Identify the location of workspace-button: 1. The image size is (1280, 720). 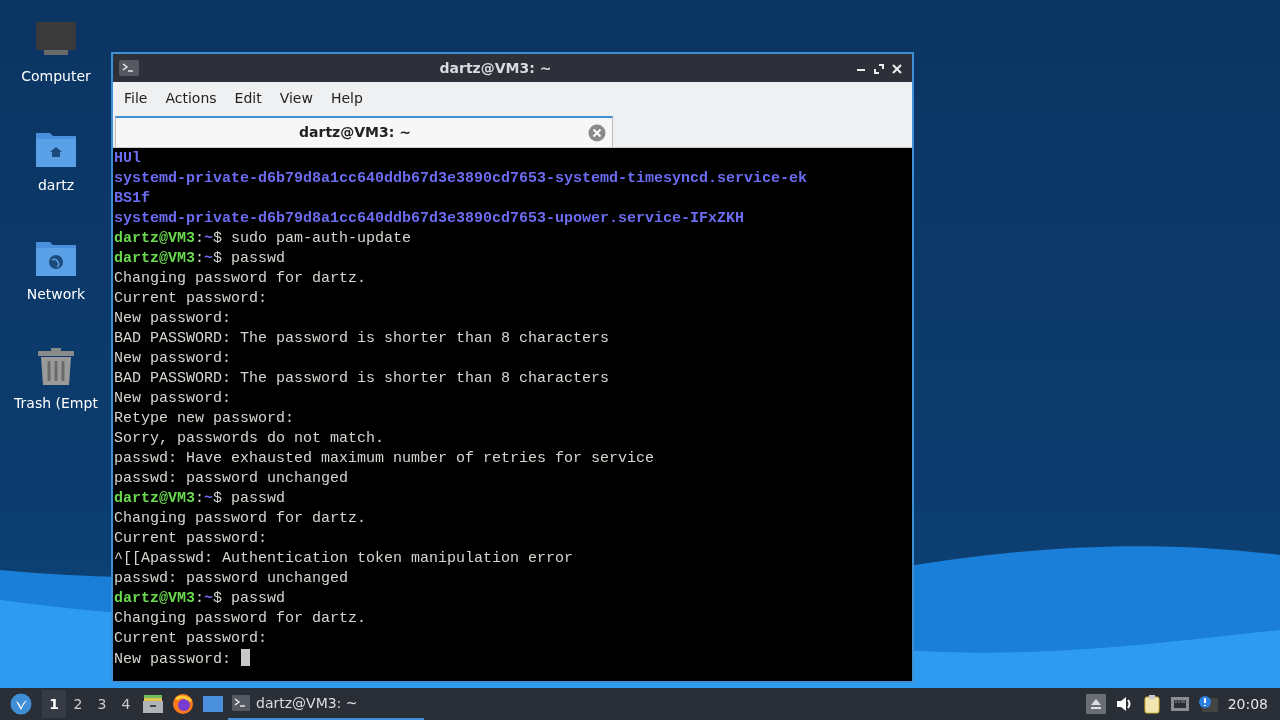
(54, 704).